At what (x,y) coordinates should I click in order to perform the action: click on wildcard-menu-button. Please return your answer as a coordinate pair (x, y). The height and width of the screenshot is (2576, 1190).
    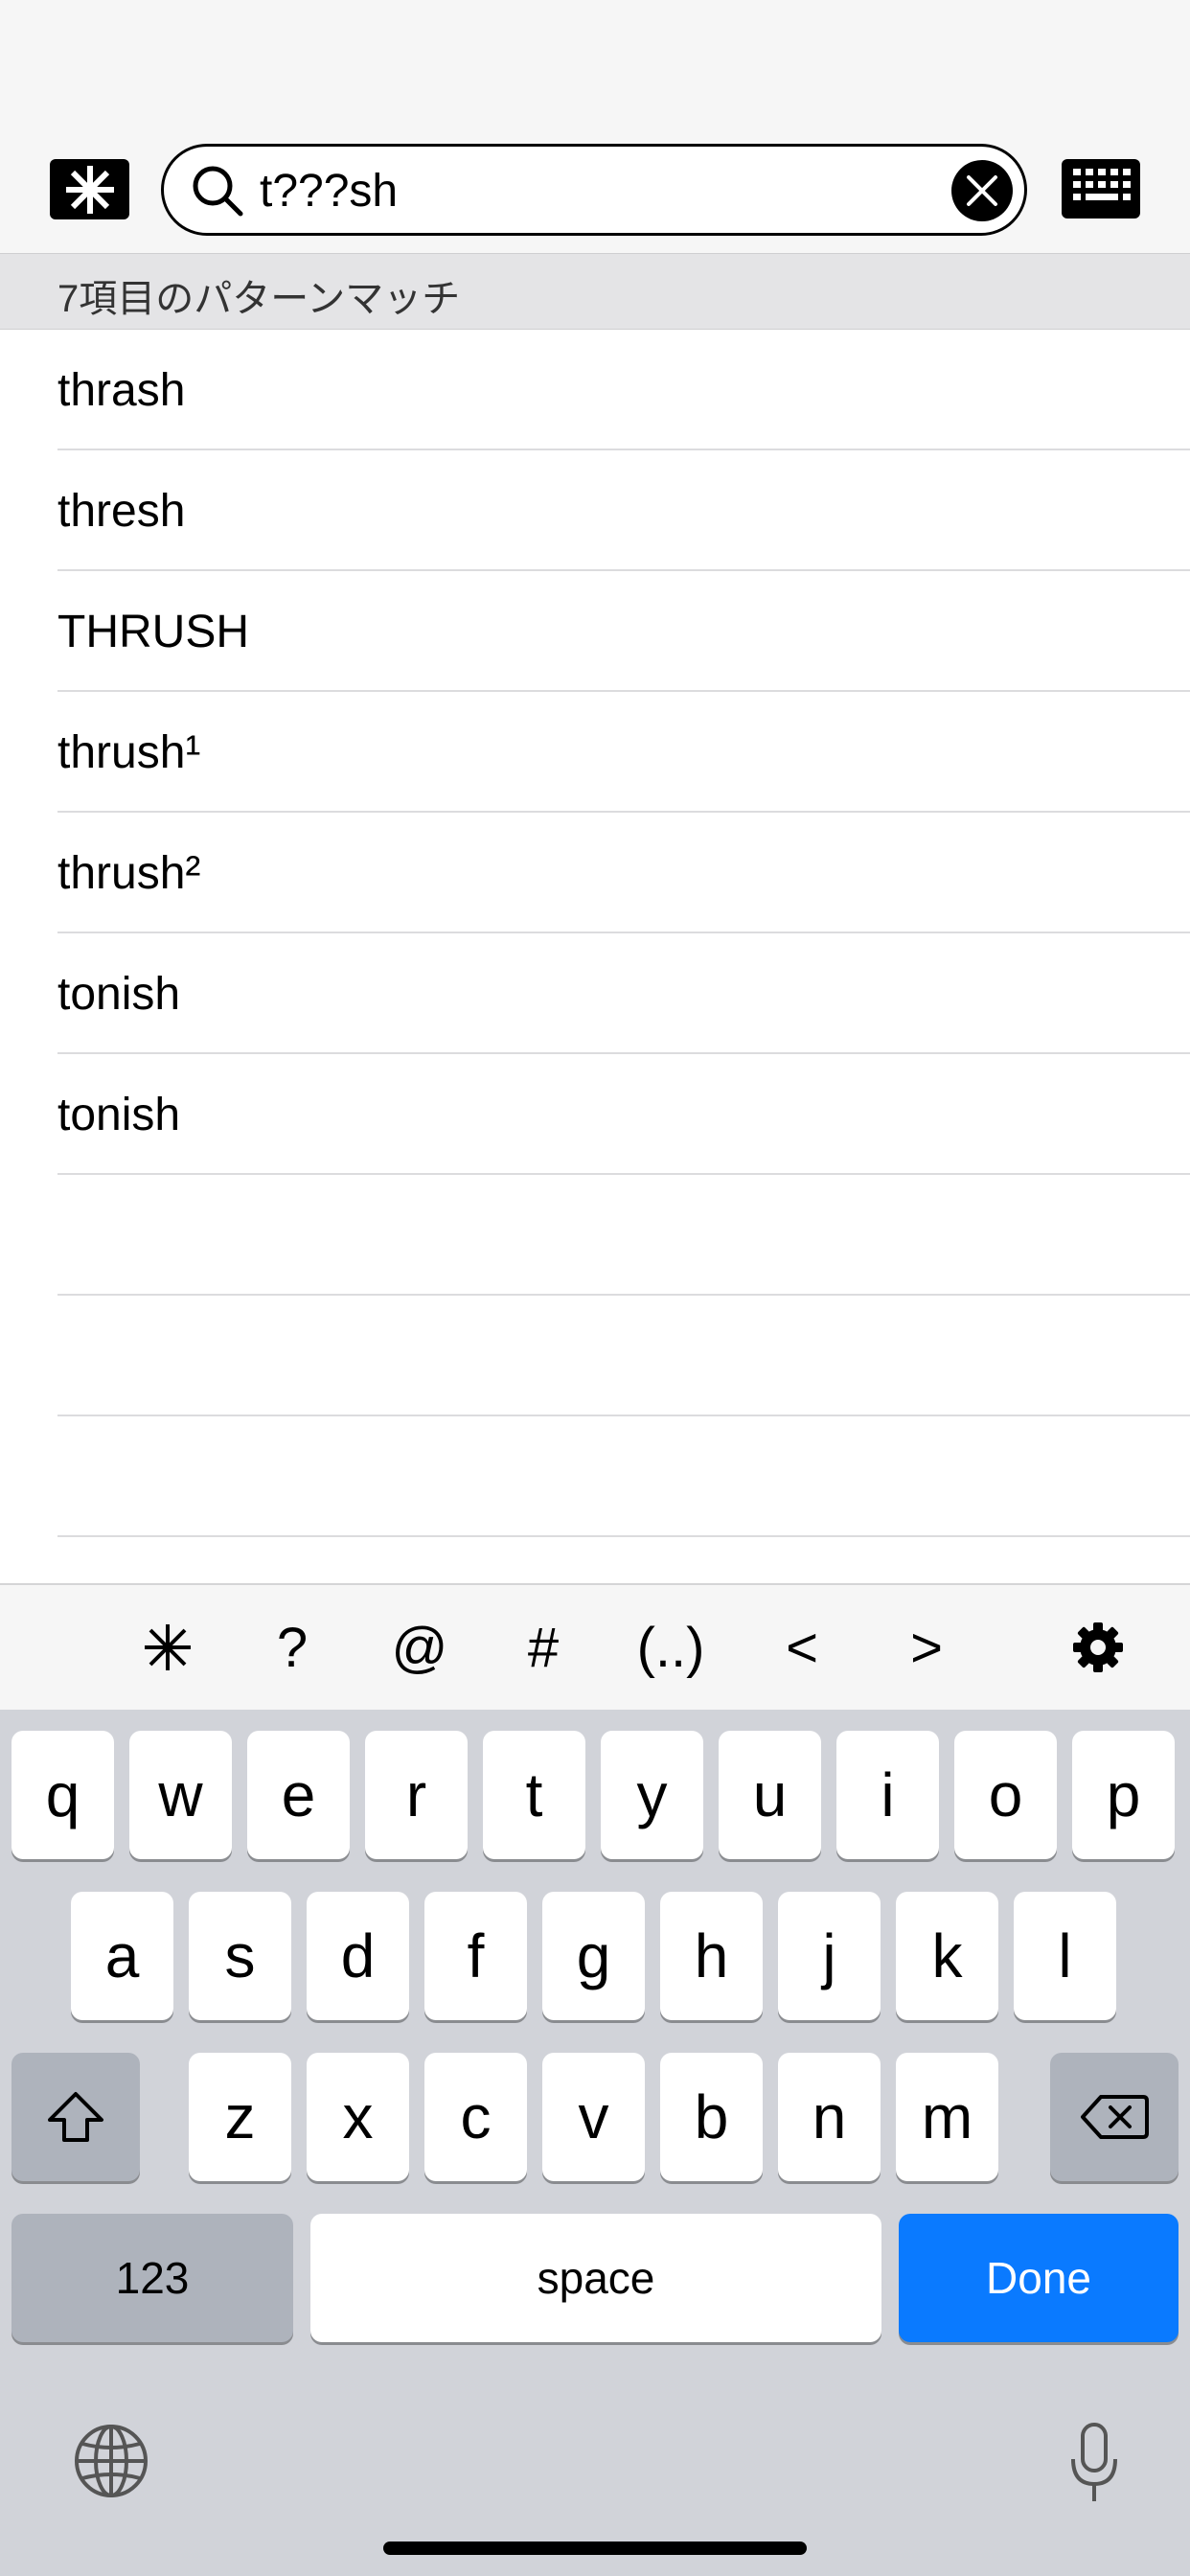
    Looking at the image, I should click on (89, 189).